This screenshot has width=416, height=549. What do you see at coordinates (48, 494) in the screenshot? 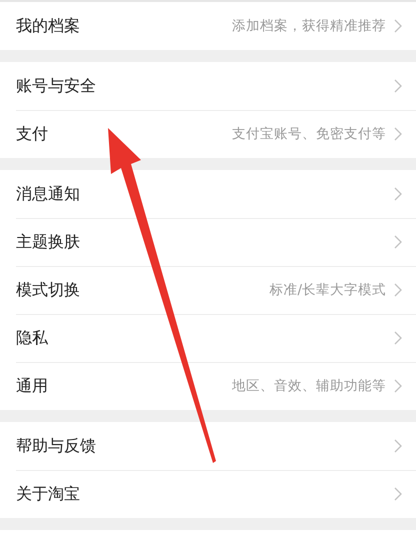
I see `row-label: 关于淘宝` at bounding box center [48, 494].